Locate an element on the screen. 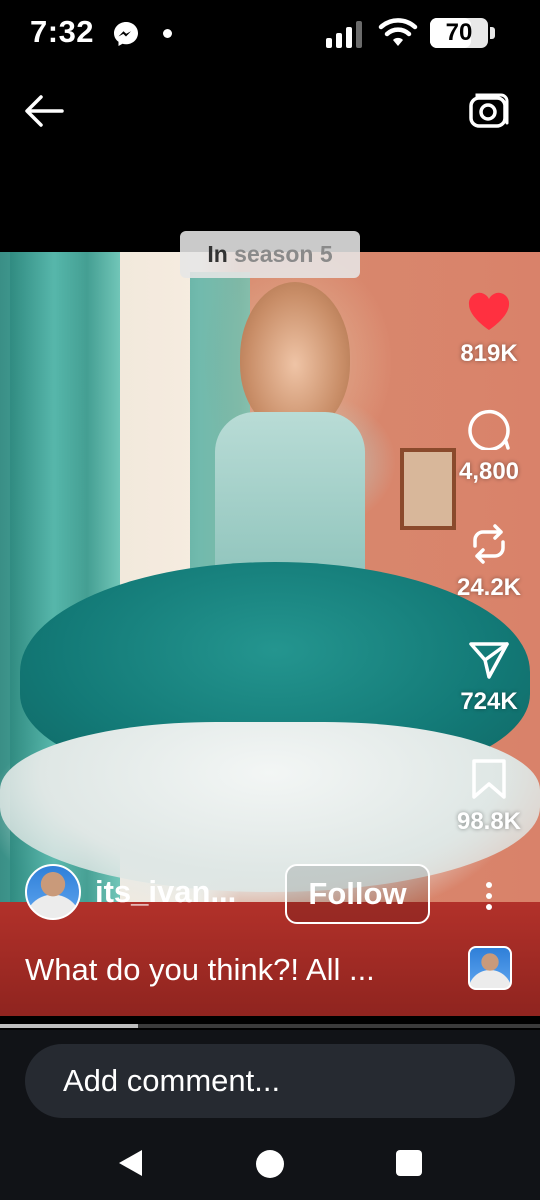  comment-count: 4,800 is located at coordinates (489, 471).